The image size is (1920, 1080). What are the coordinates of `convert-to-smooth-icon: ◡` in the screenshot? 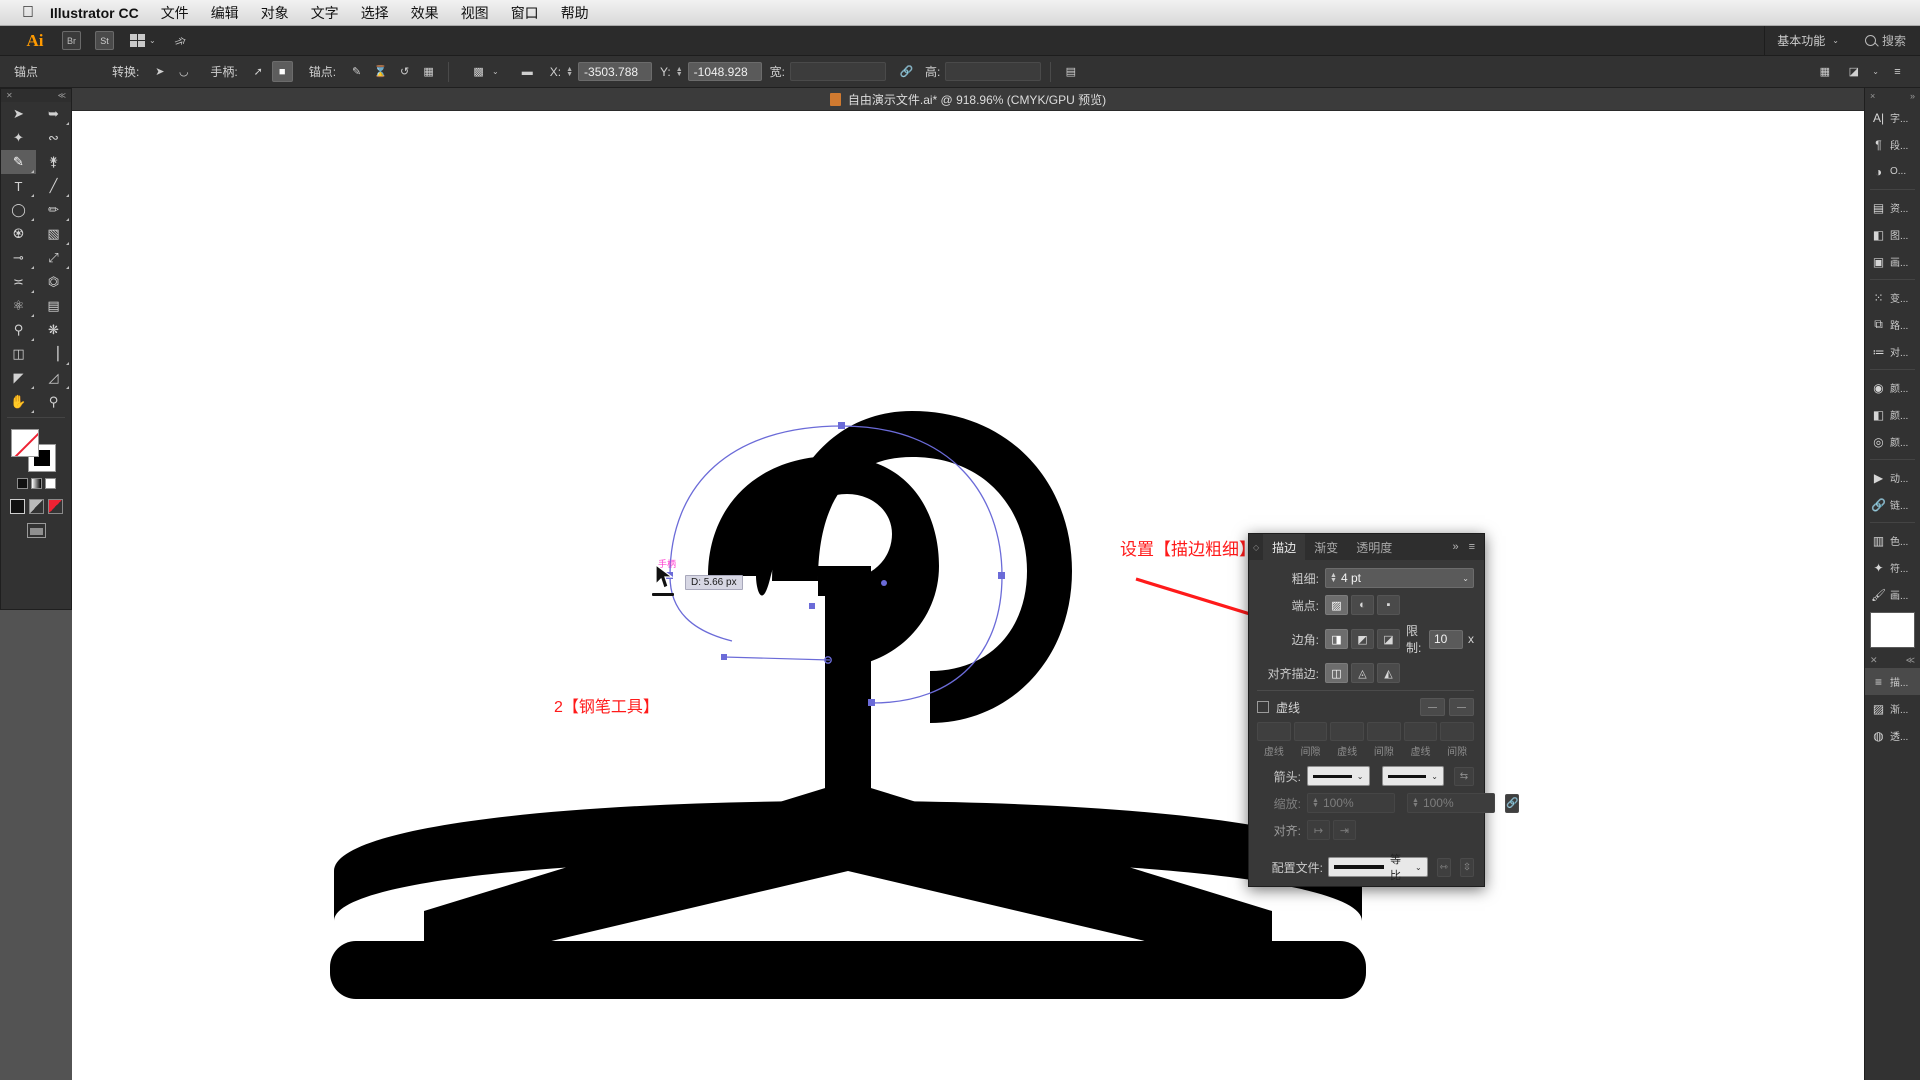 It's located at (183, 71).